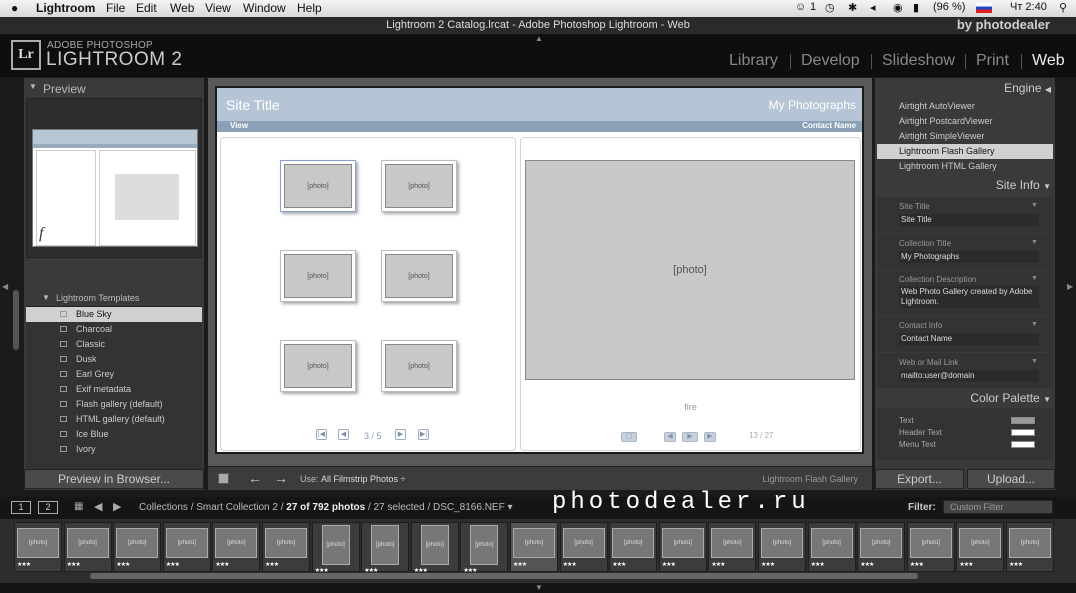 The width and height of the screenshot is (1076, 593). What do you see at coordinates (852, 7) in the screenshot?
I see `bluetooth-icon: ✱` at bounding box center [852, 7].